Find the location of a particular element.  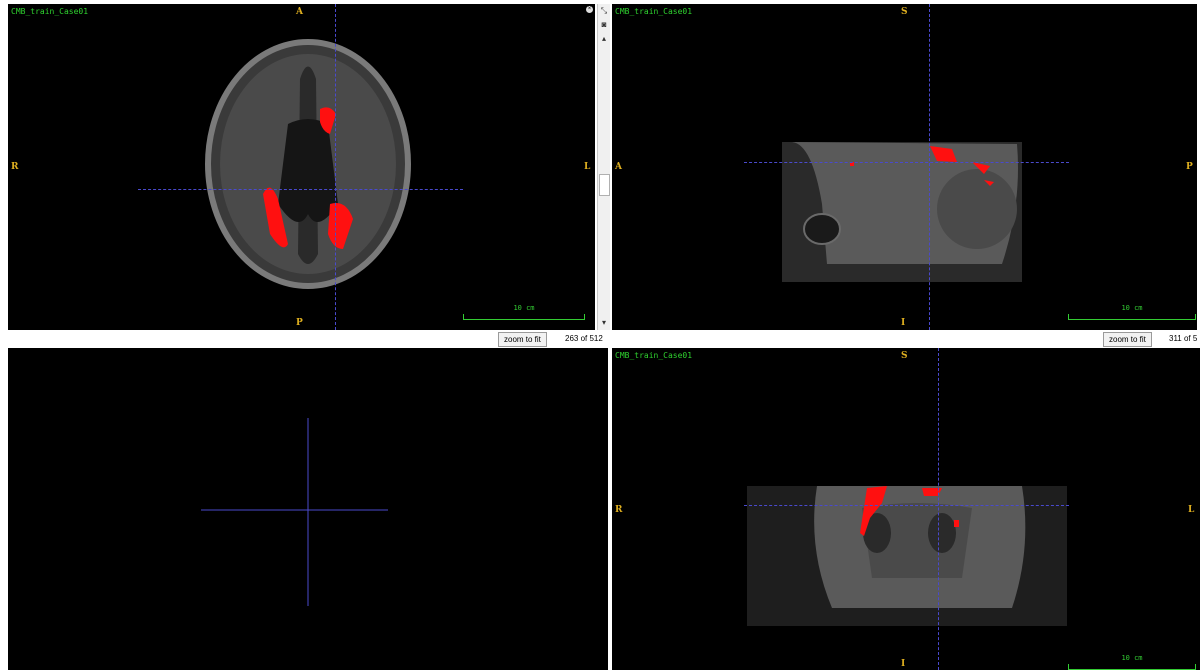

sagittal-image is located at coordinates (902, 212).